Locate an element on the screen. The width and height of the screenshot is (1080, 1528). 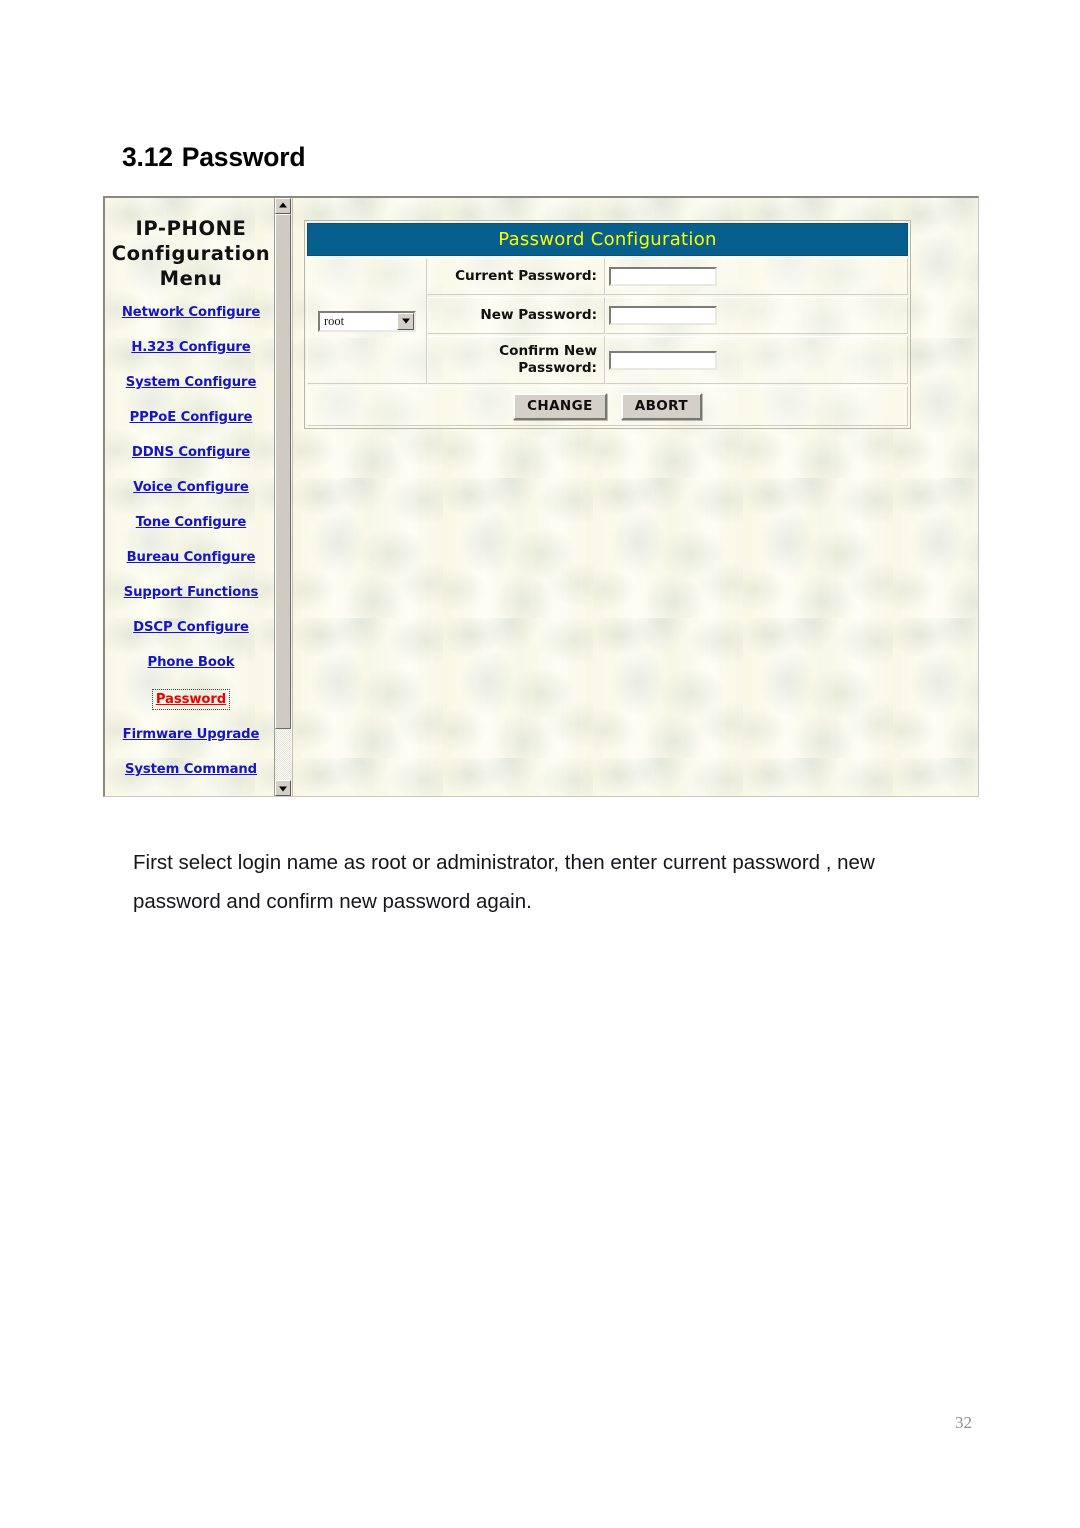
confirm-new-password-input is located at coordinates (663, 360).